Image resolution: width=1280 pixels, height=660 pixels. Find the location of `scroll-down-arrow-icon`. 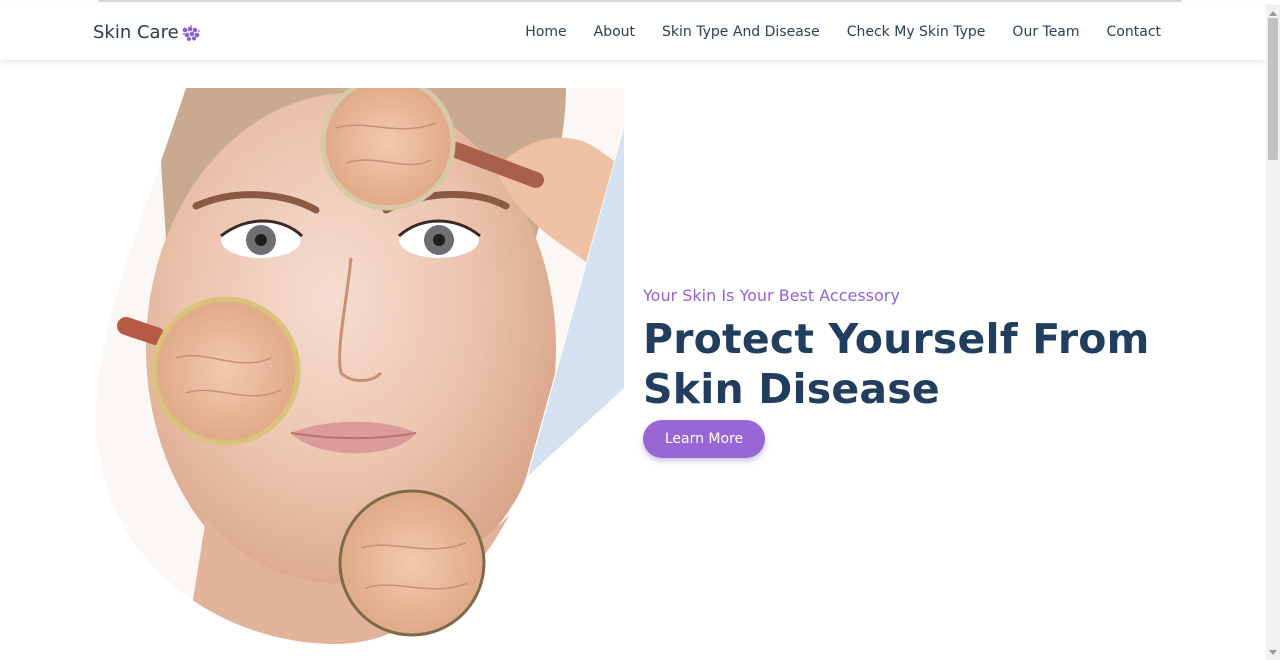

scroll-down-arrow-icon is located at coordinates (1273, 652).